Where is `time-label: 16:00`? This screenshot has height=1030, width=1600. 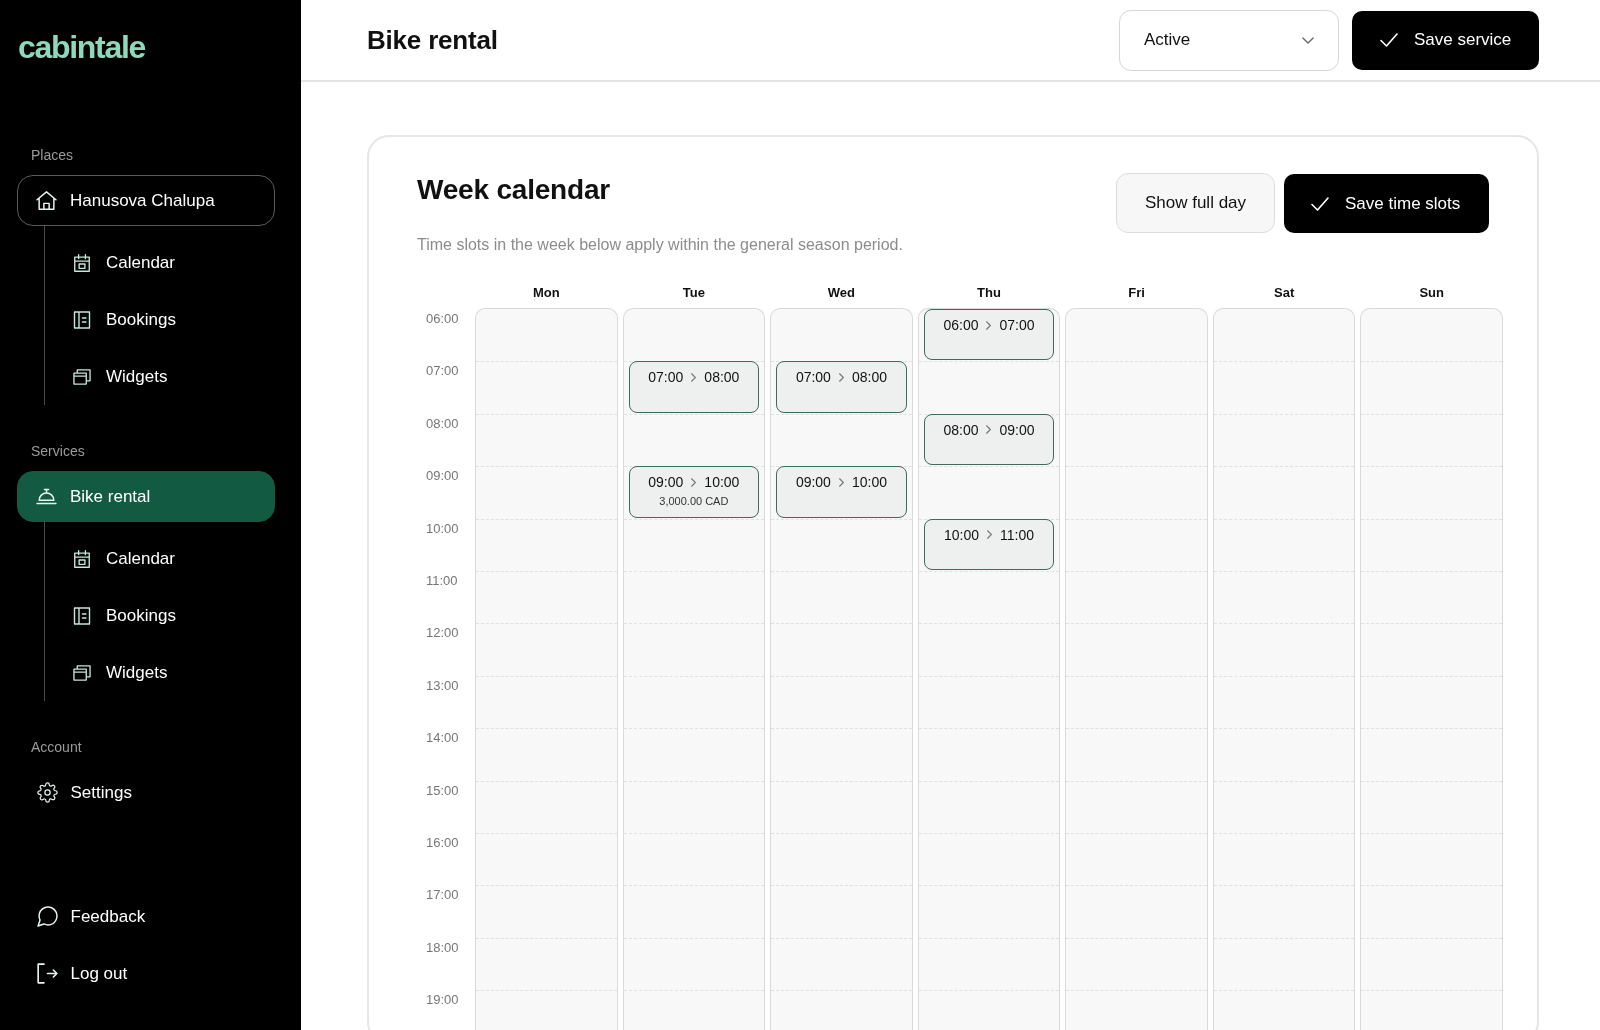
time-label: 16:00 is located at coordinates (442, 842).